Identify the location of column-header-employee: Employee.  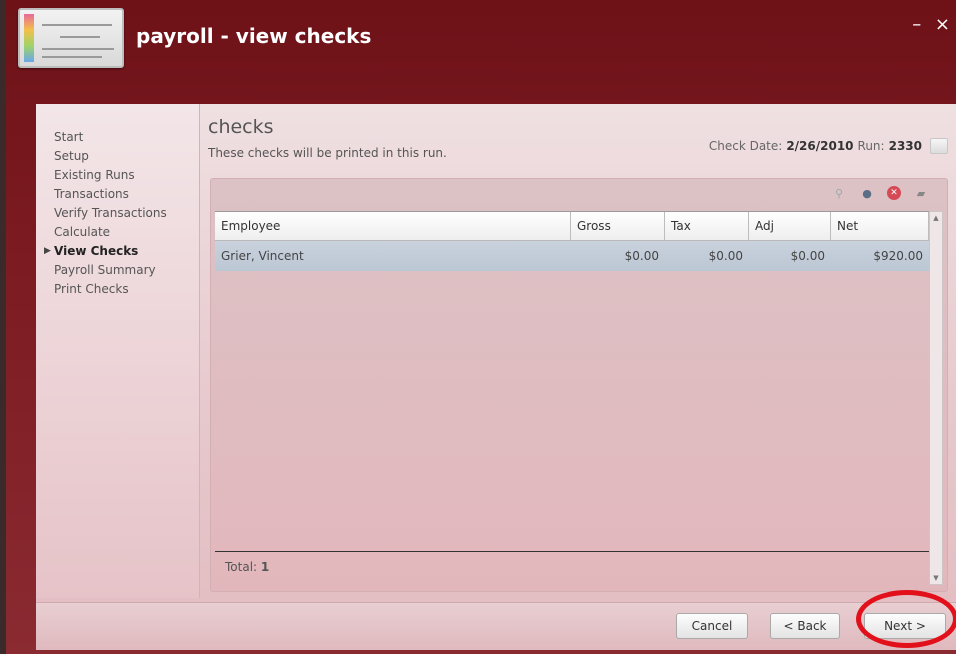
(393, 226).